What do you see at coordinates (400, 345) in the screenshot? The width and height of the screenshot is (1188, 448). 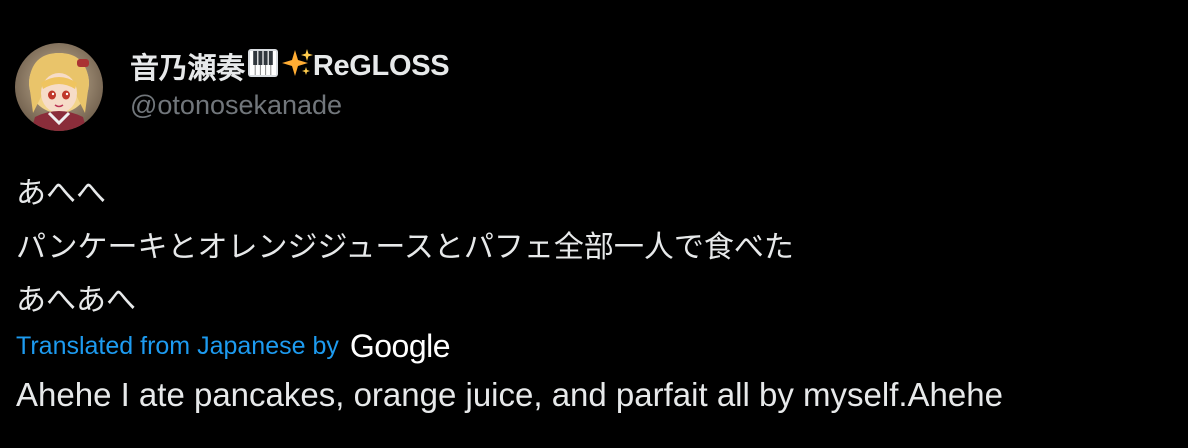 I see `google-logo: Google` at bounding box center [400, 345].